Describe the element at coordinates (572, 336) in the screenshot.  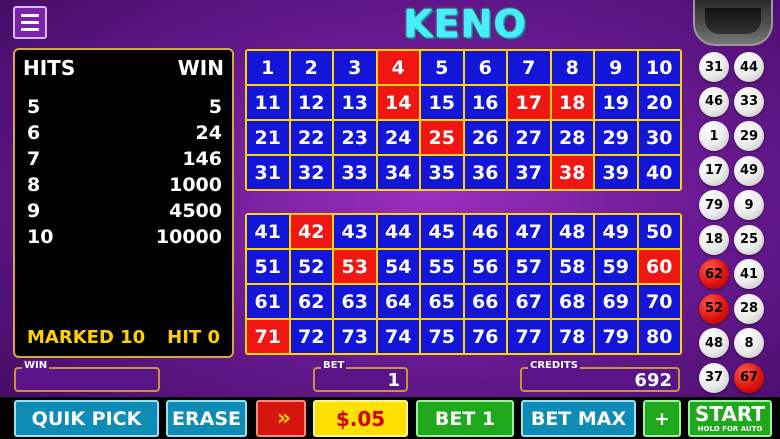
I see `number-cell: 78` at that location.